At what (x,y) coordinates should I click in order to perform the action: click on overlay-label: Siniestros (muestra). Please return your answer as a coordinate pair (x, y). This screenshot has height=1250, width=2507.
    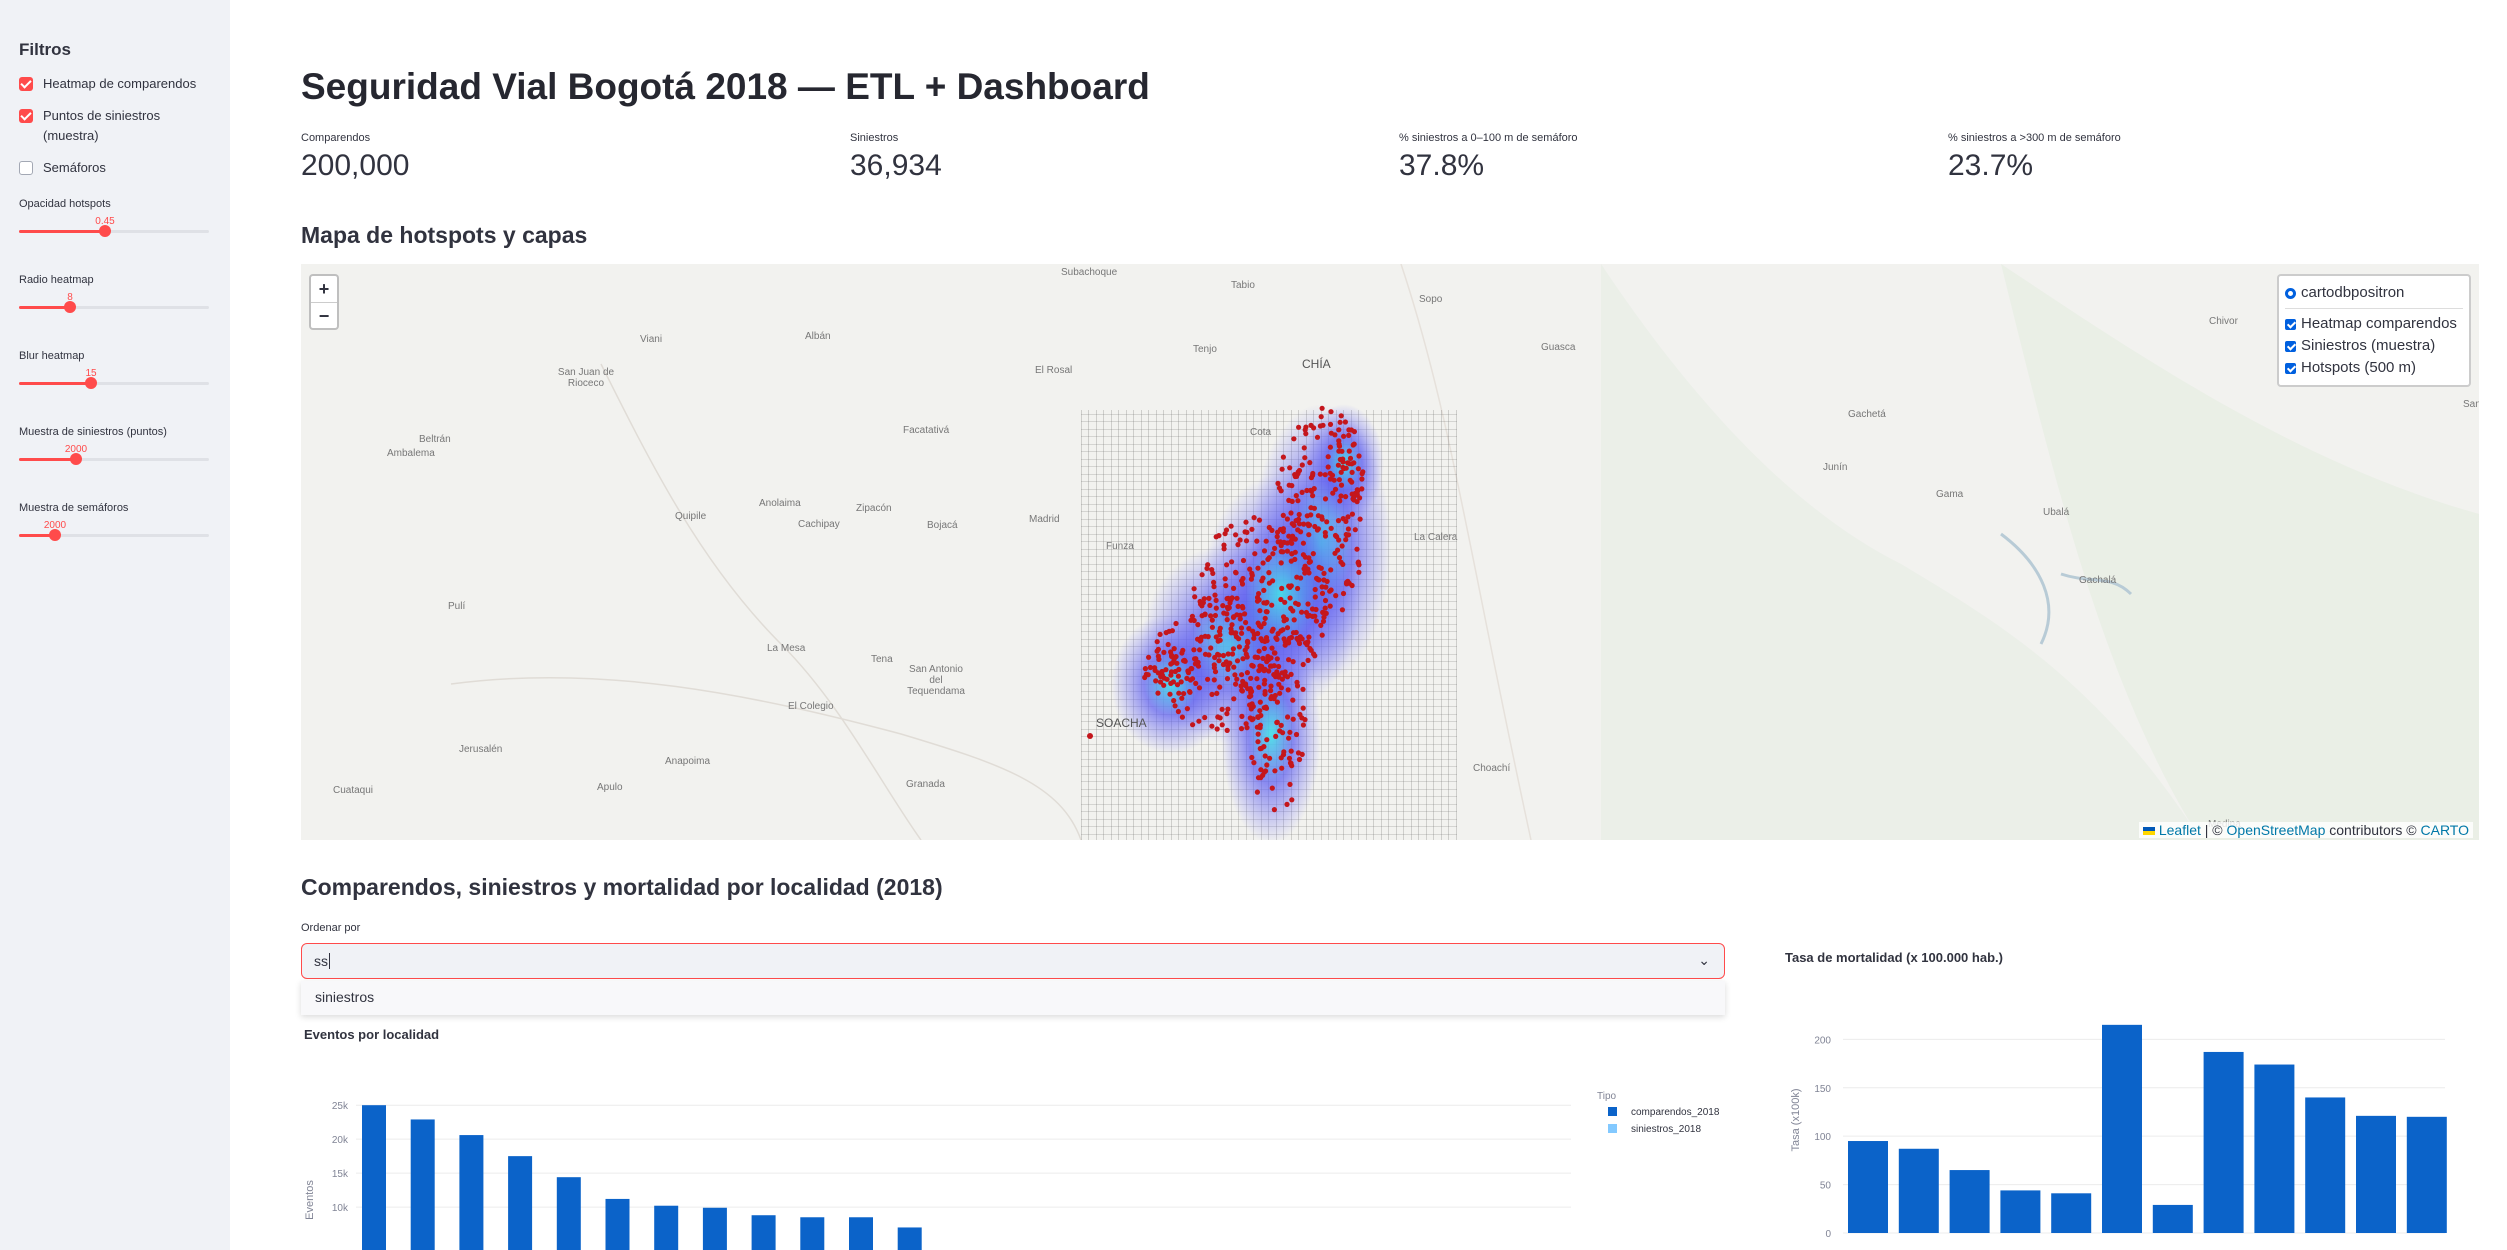
    Looking at the image, I should click on (2368, 345).